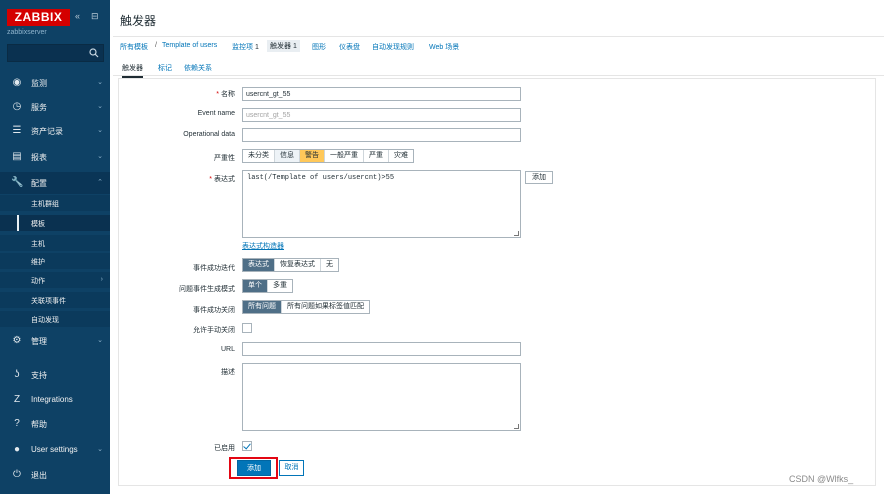  I want to click on breadcrumb-all-templates: 所有模板, so click(134, 47).